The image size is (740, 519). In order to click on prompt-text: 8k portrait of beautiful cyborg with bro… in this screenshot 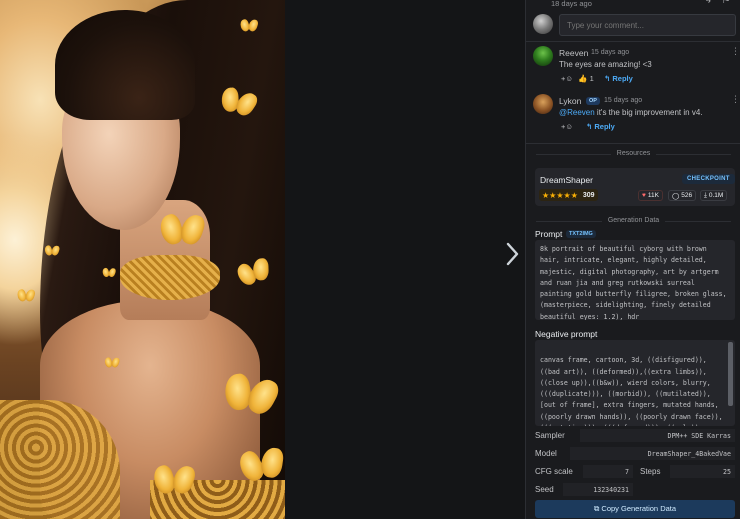, I will do `click(635, 280)`.